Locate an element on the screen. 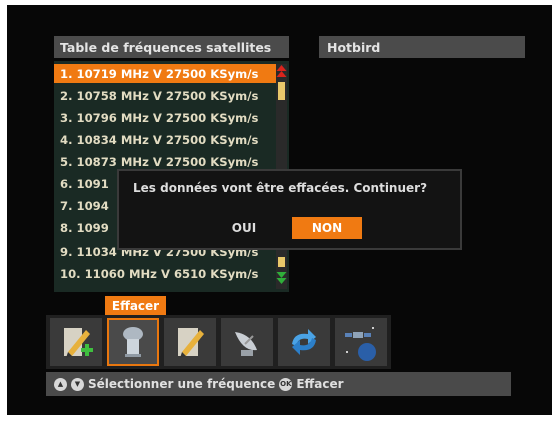 This screenshot has width=559, height=421. refresh-arrows-icon is located at coordinates (304, 342).